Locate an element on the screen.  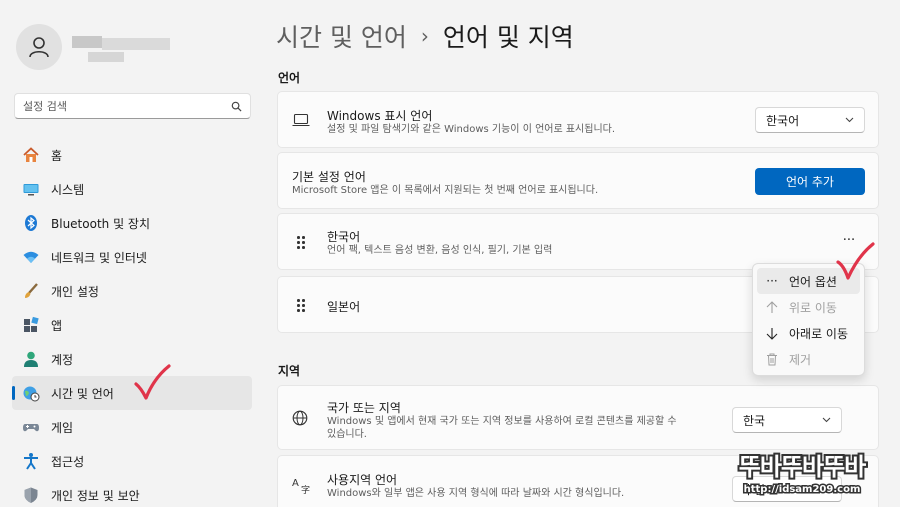
menu-item-label: 위로 이동 is located at coordinates (813, 307).